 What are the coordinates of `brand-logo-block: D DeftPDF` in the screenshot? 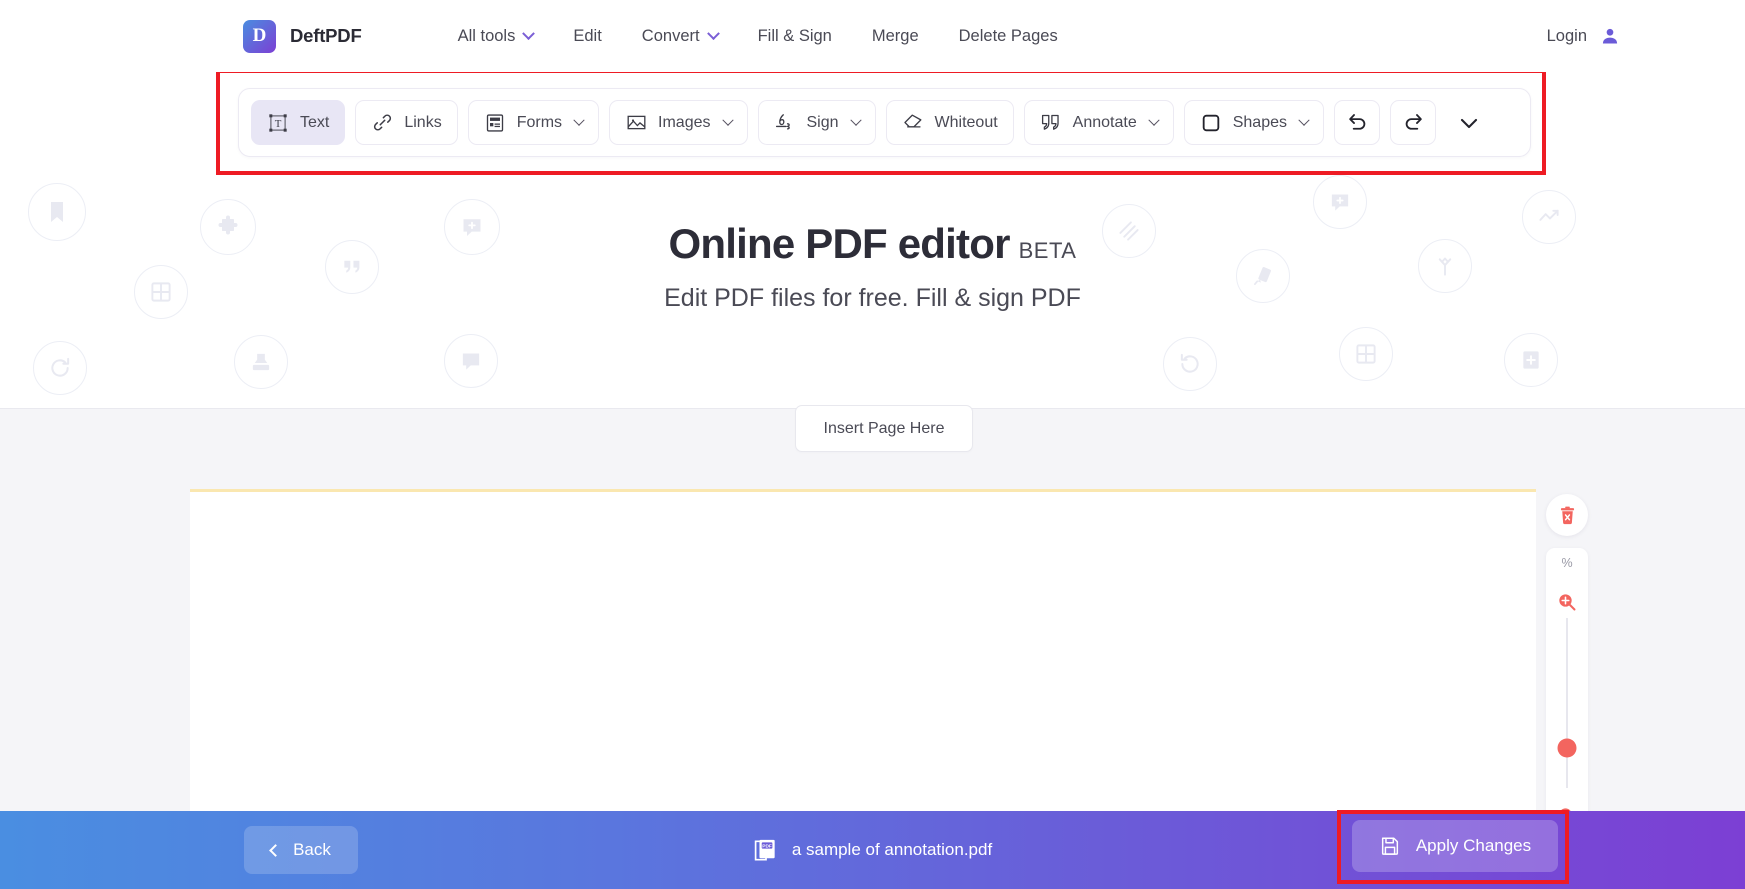 It's located at (302, 36).